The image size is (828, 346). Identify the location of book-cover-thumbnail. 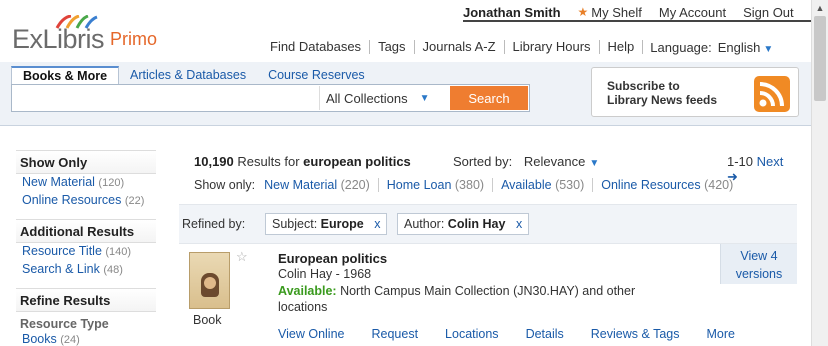
(209, 280).